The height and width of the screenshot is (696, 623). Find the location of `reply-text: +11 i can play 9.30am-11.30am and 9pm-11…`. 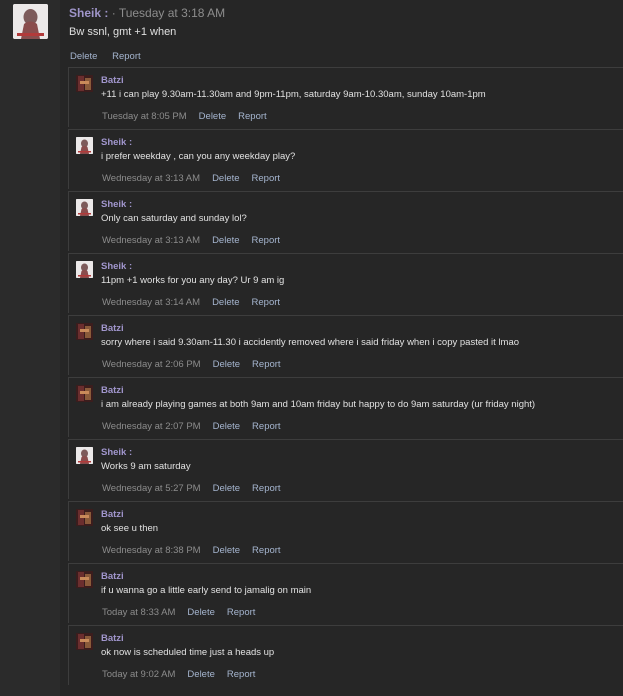

reply-text: +11 i can play 9.30am-11.30am and 9pm-11… is located at coordinates (293, 94).